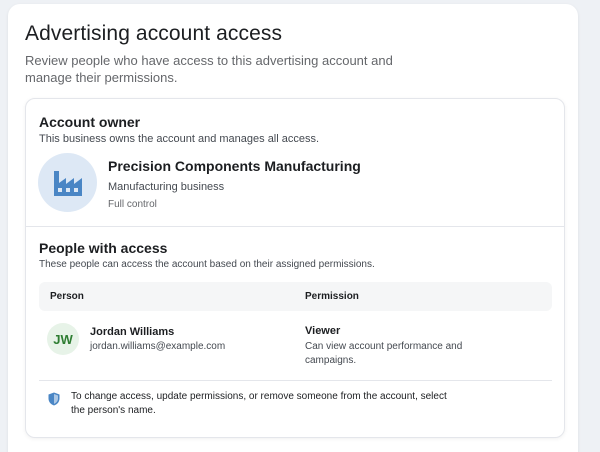 The height and width of the screenshot is (452, 600). What do you see at coordinates (332, 296) in the screenshot?
I see `column-header-permission: Permission` at bounding box center [332, 296].